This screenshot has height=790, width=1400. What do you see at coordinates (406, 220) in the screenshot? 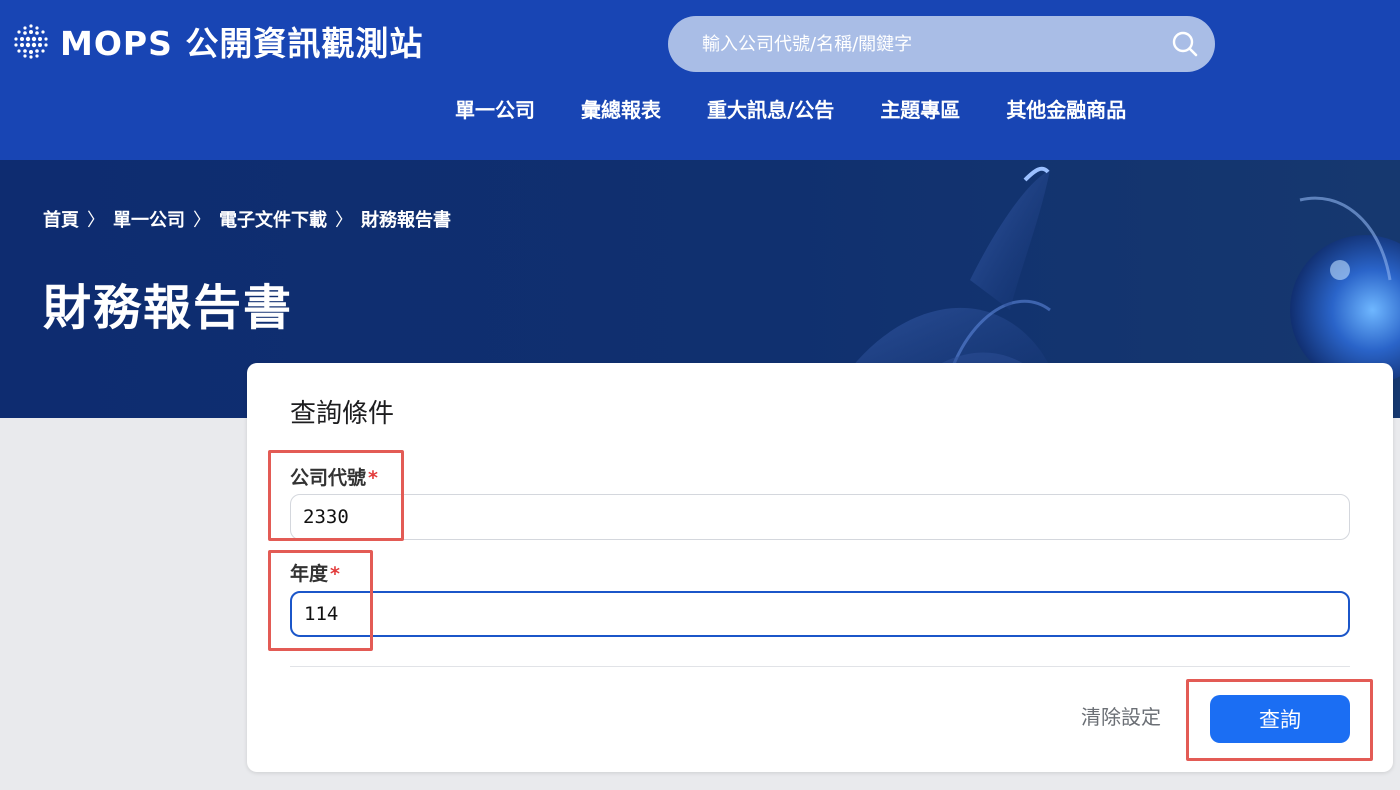
I see `breadcrumb-current: 財務報告書` at bounding box center [406, 220].